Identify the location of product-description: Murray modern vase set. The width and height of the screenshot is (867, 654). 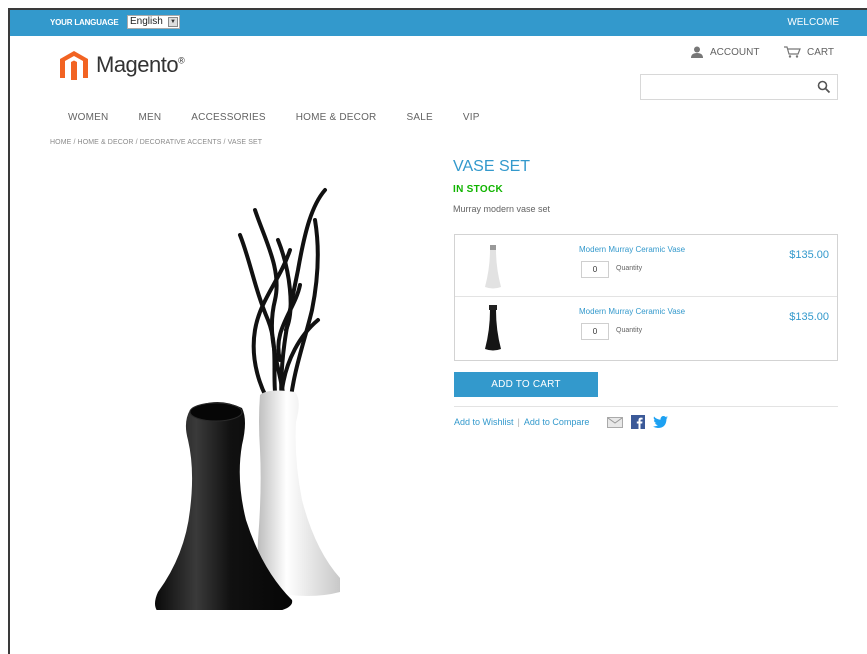
(502, 209).